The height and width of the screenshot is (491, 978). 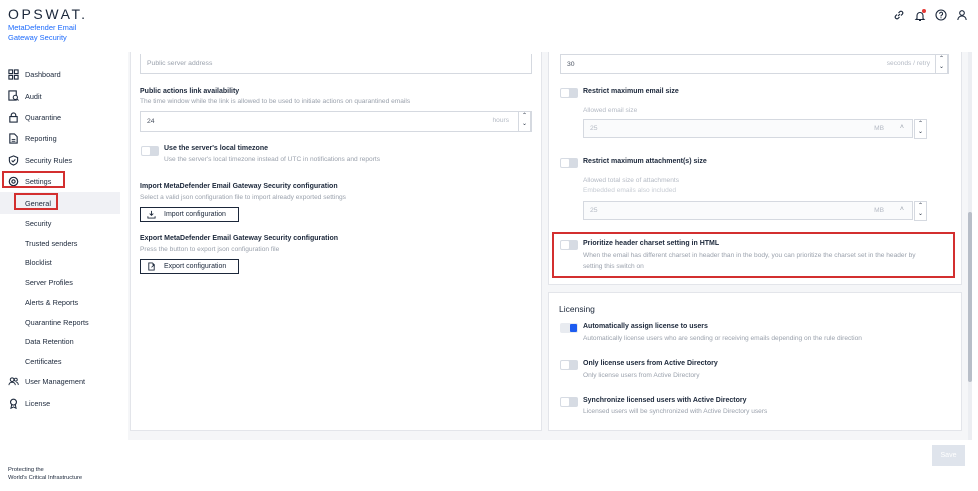 I want to click on max-email-size-title: Restrict maximum email size, so click(x=631, y=91).